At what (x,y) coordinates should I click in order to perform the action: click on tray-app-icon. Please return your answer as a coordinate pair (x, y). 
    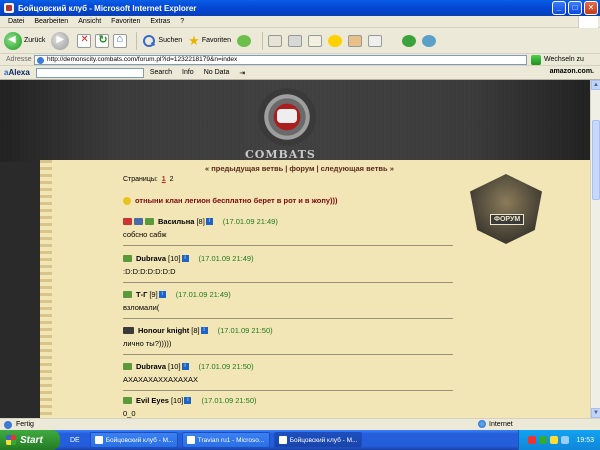
    Looking at the image, I should click on (532, 440).